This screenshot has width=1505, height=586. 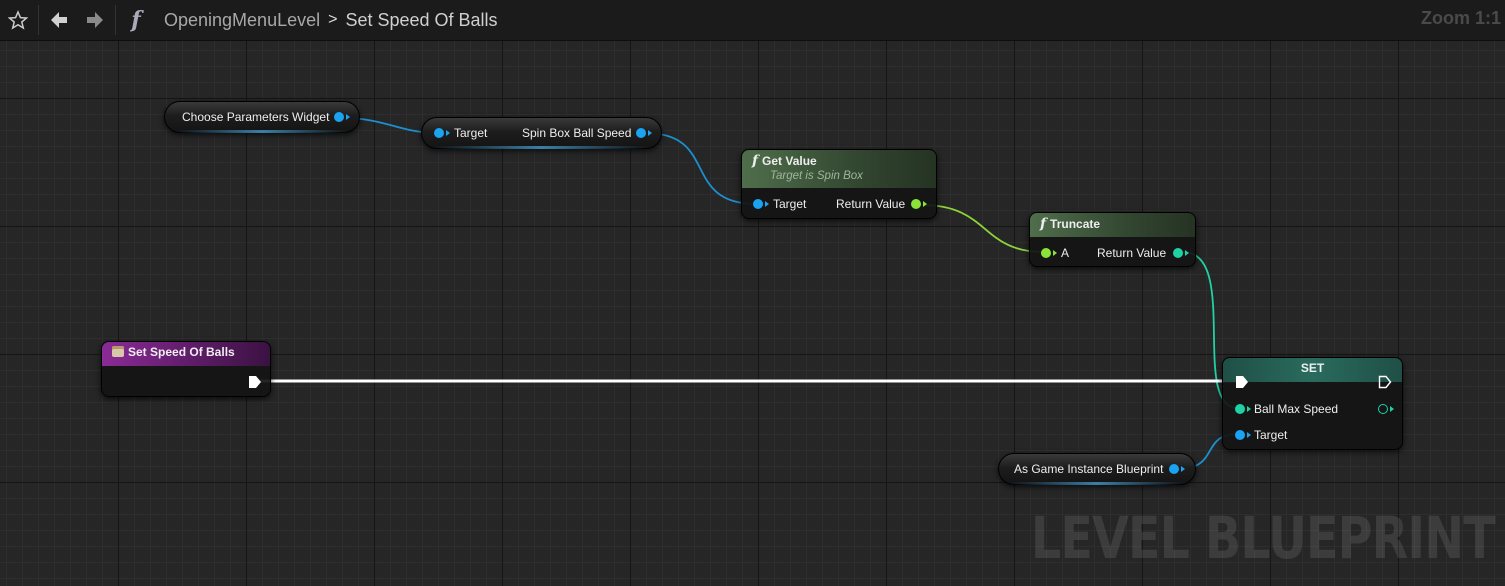 I want to click on a-input-pin, so click(x=1046, y=253).